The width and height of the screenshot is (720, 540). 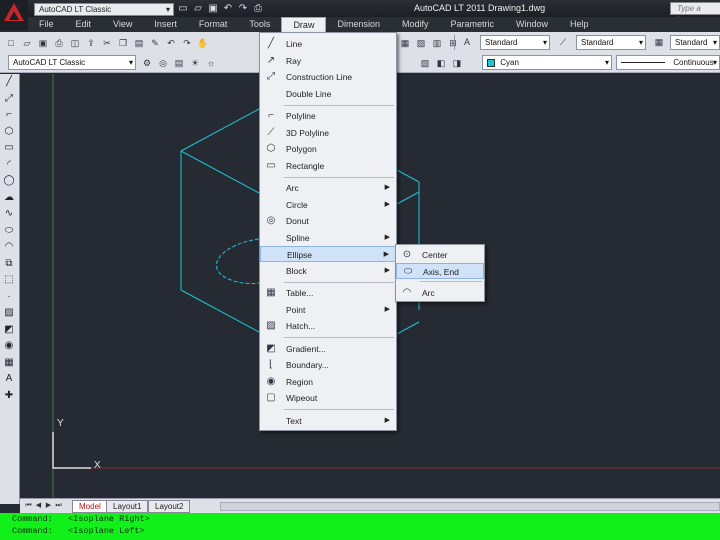 I want to click on table-style-icon: ▦, so click(x=659, y=42).